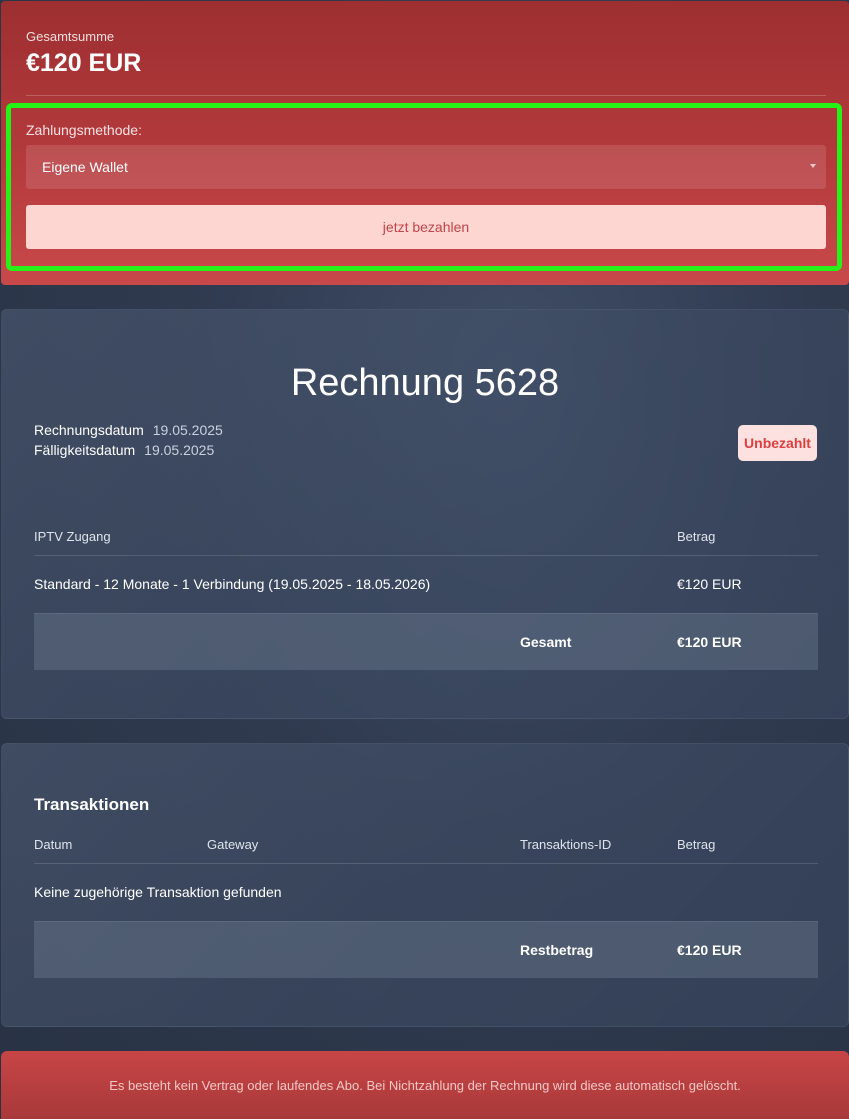 Image resolution: width=849 pixels, height=1119 pixels. I want to click on invoice-date-label: Rechnungsdatum, so click(89, 430).